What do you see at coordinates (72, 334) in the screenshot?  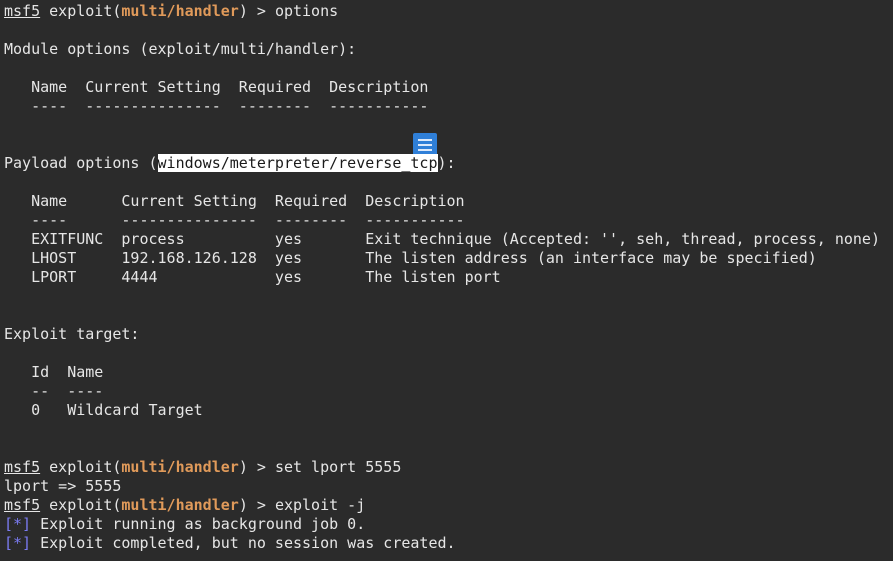 I see `exploit-target-header: Exploit target:` at bounding box center [72, 334].